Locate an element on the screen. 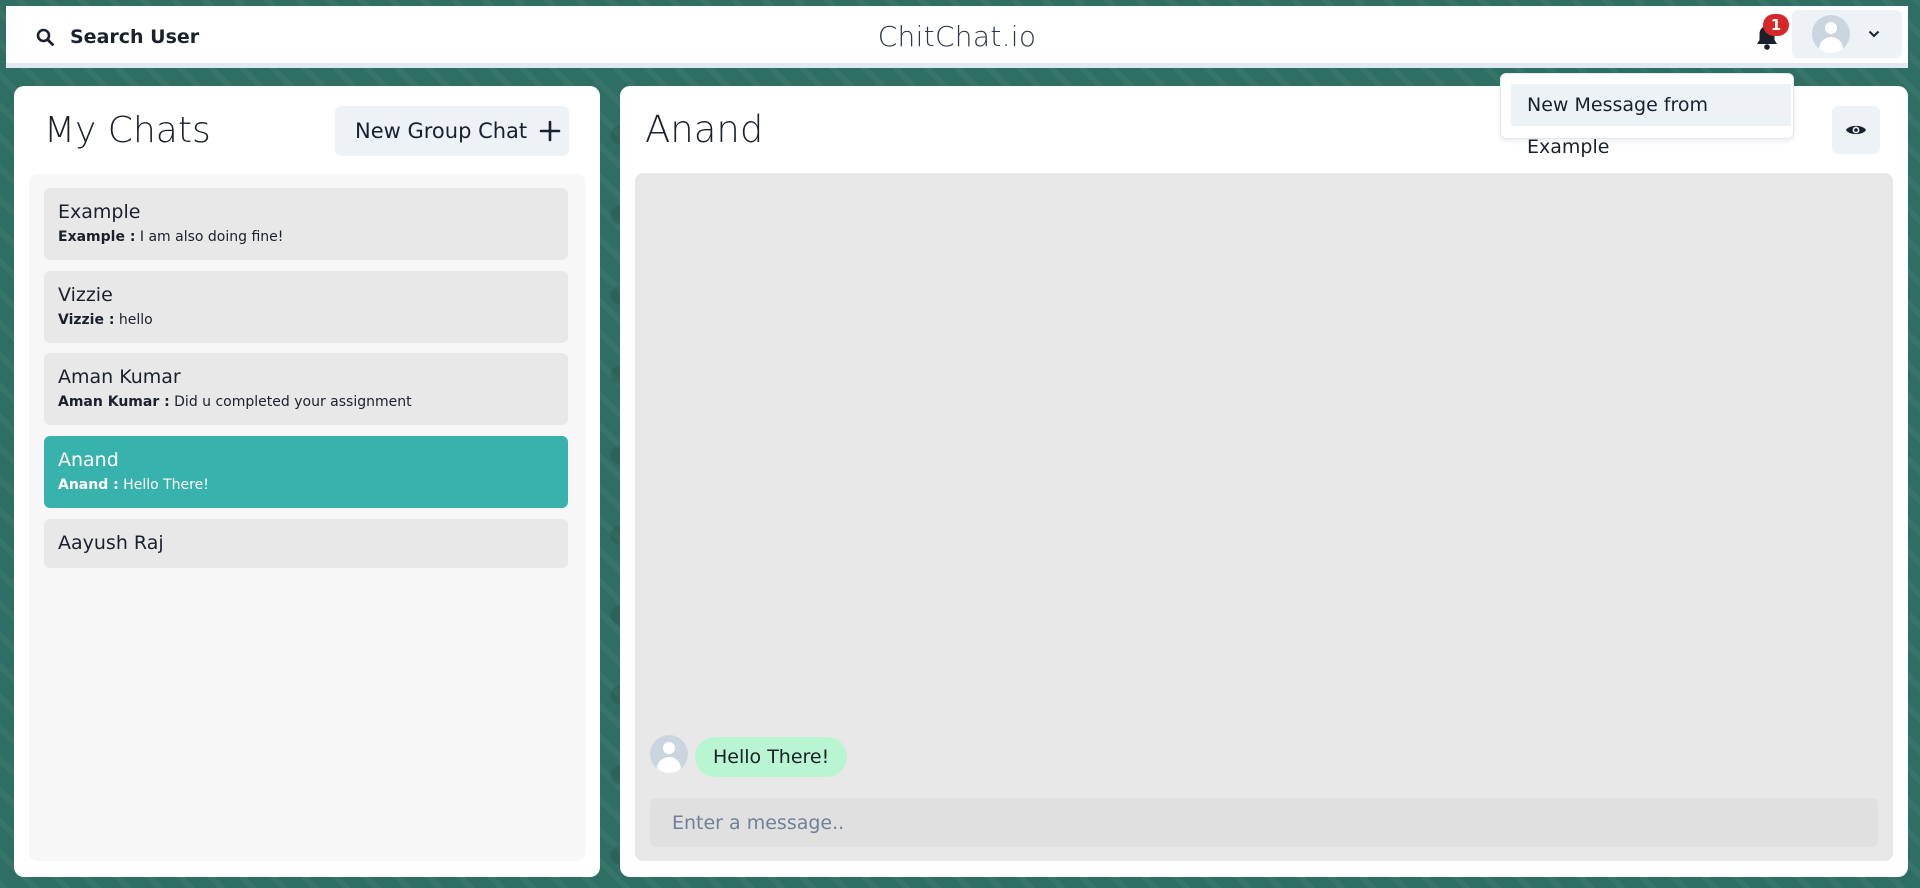 This screenshot has height=888, width=1920. view-profile-button is located at coordinates (1856, 130).